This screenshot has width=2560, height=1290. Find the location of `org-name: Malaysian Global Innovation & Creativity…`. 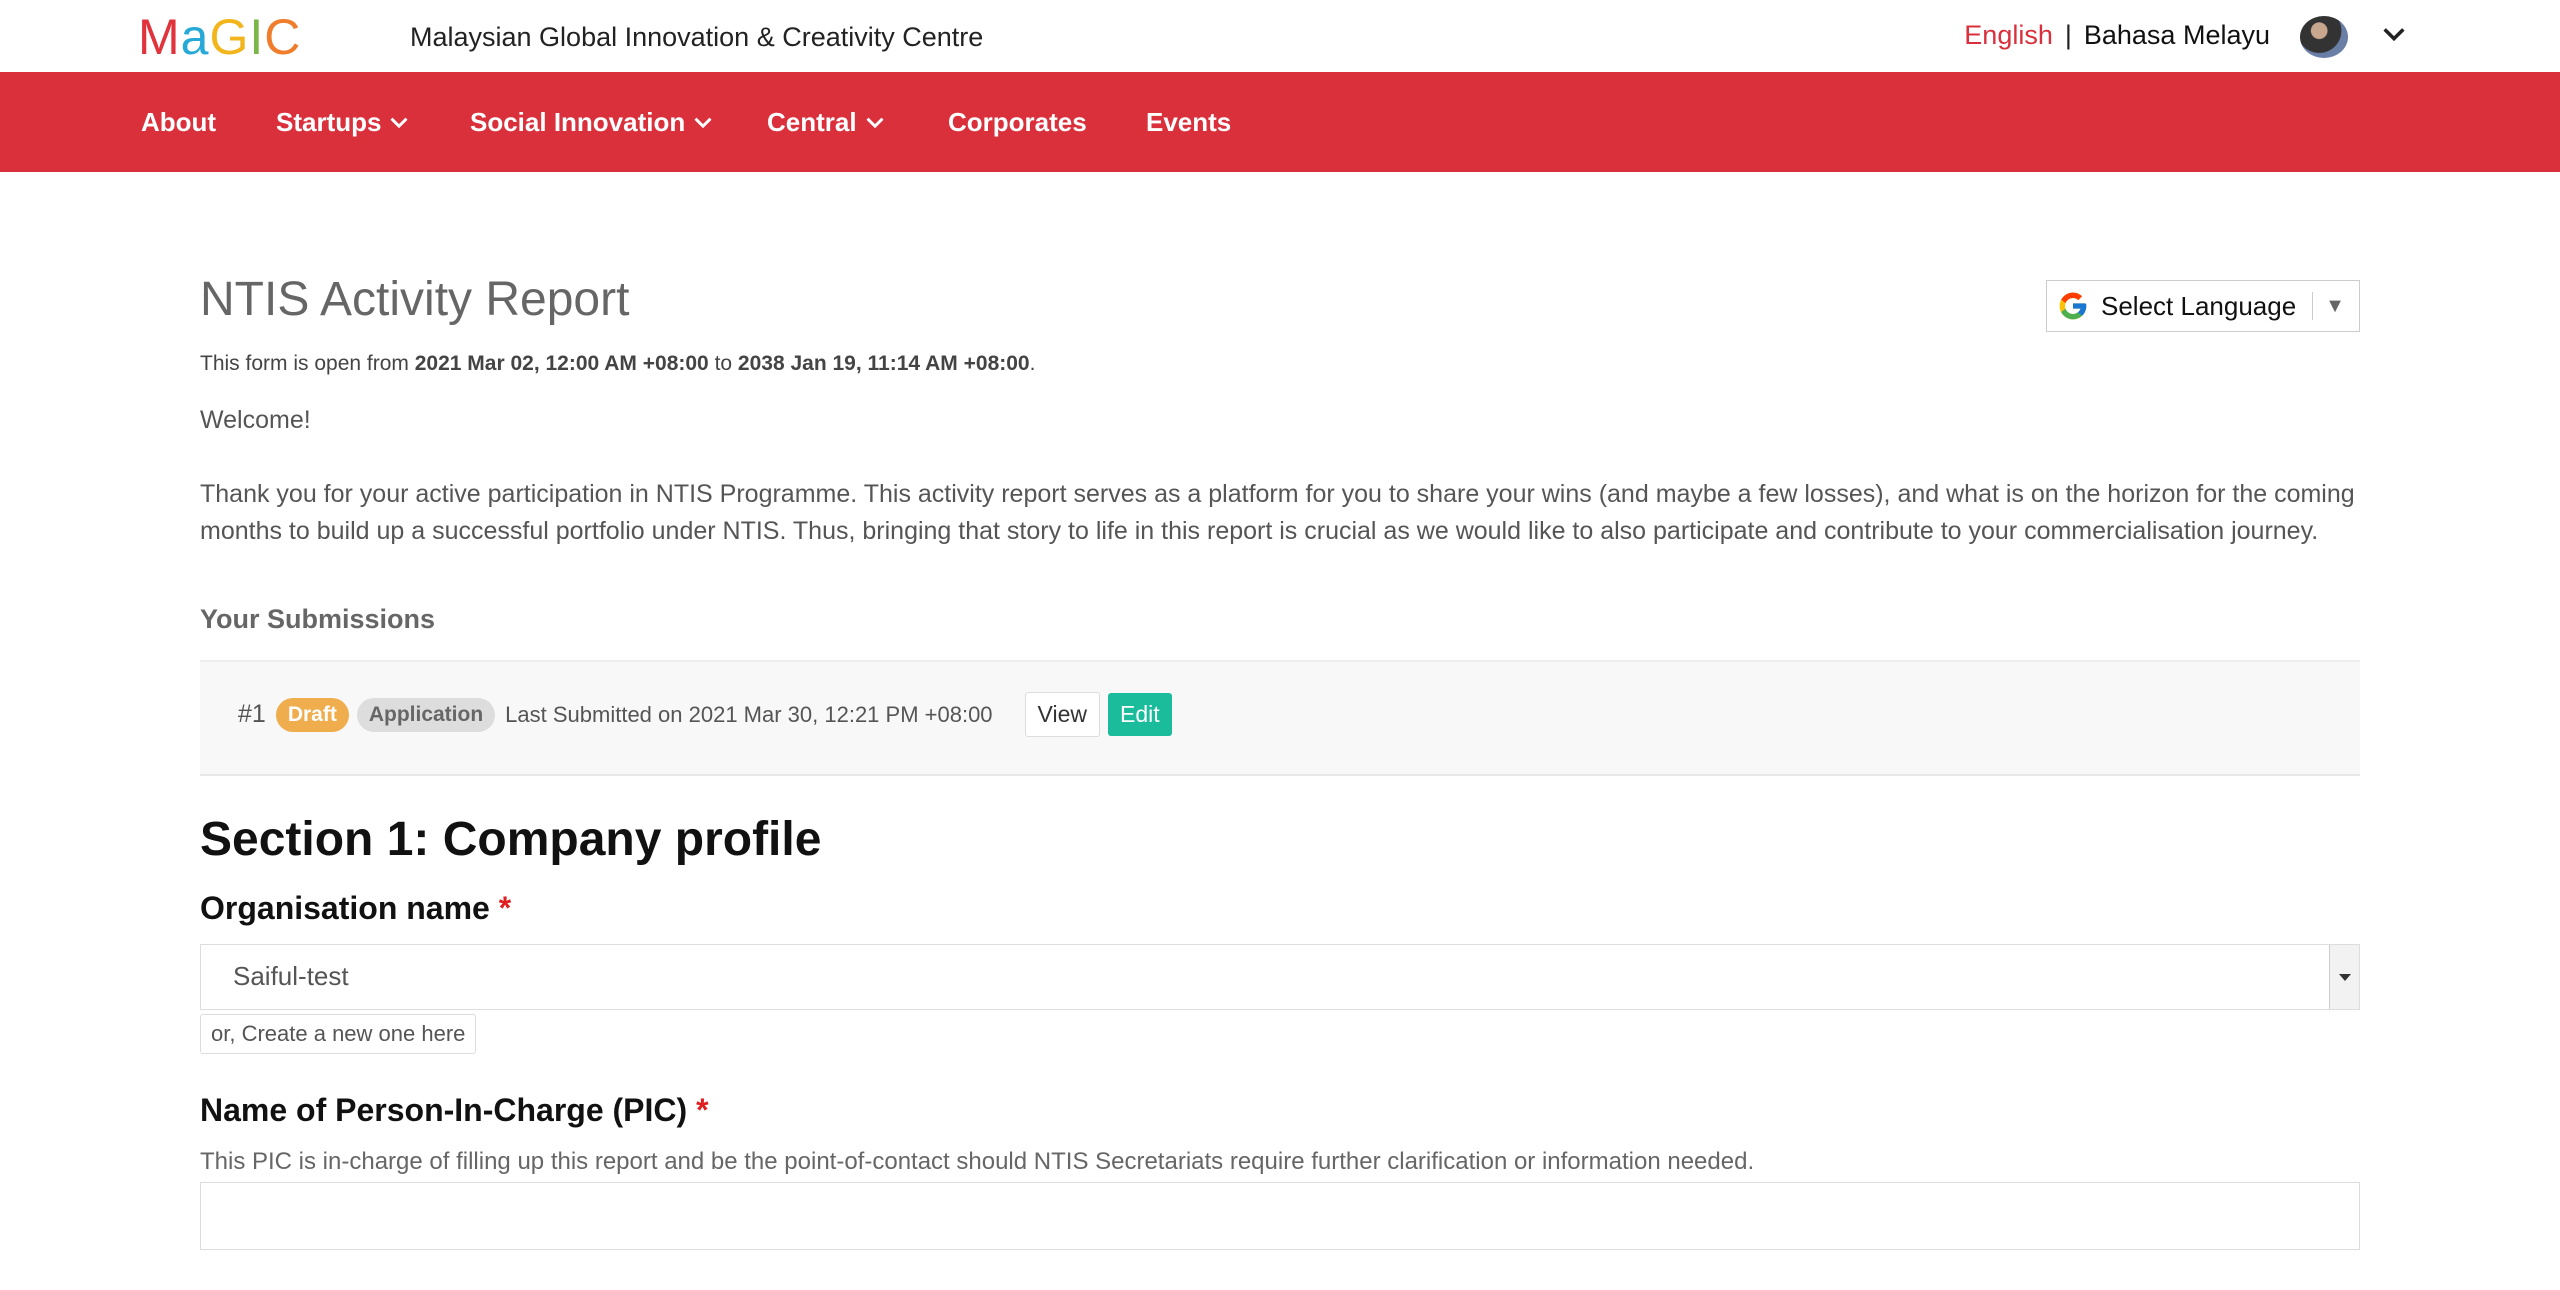

org-name: Malaysian Global Innovation & Creativity… is located at coordinates (697, 37).